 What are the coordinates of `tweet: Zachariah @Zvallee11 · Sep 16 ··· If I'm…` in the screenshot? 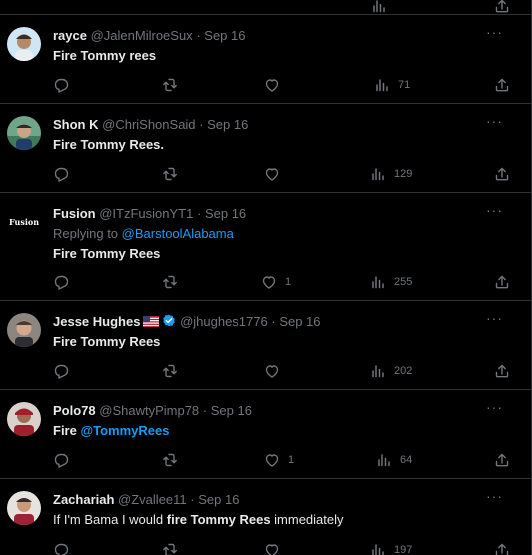 It's located at (265, 517).